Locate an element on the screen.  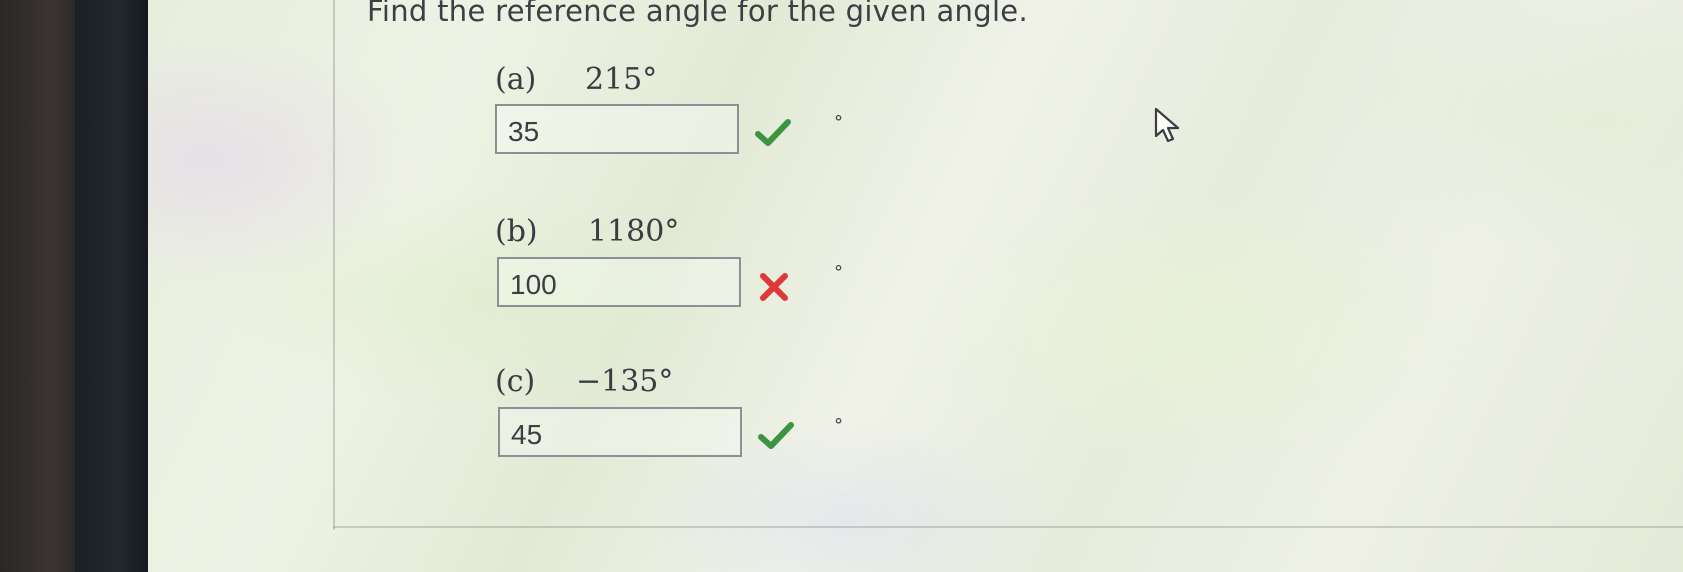
part-a-label: (a) is located at coordinates (516, 79).